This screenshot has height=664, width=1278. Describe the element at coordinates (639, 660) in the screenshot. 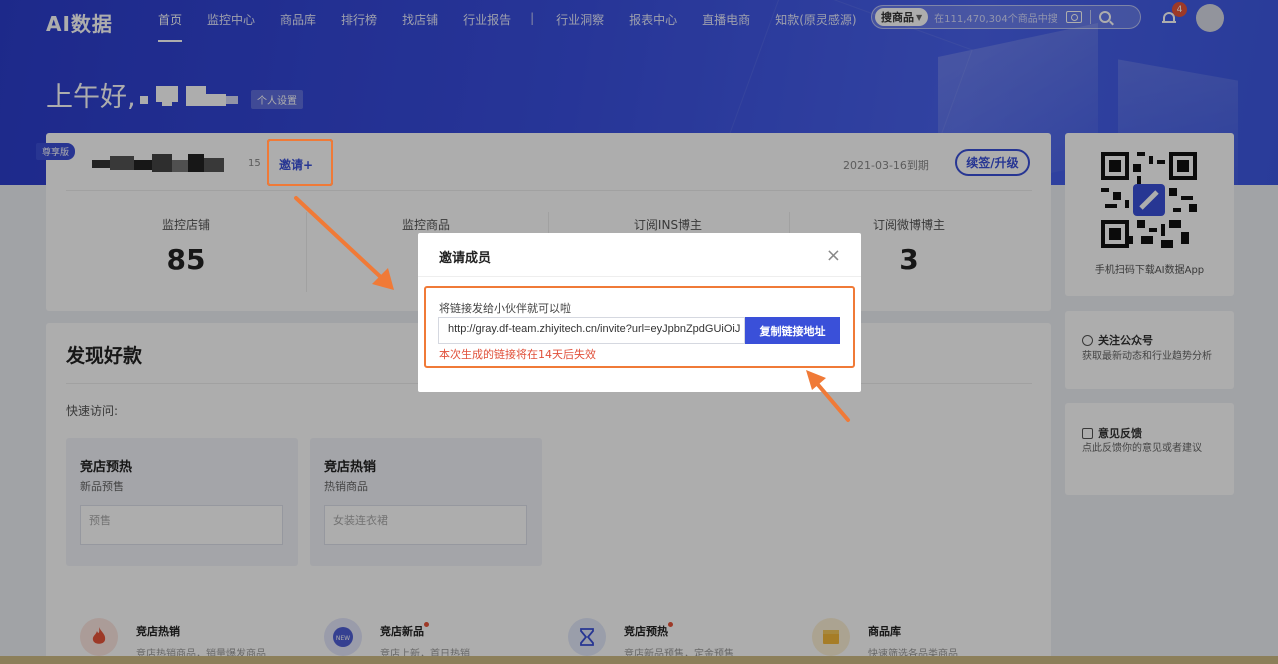

I see `bottom-strip` at that location.